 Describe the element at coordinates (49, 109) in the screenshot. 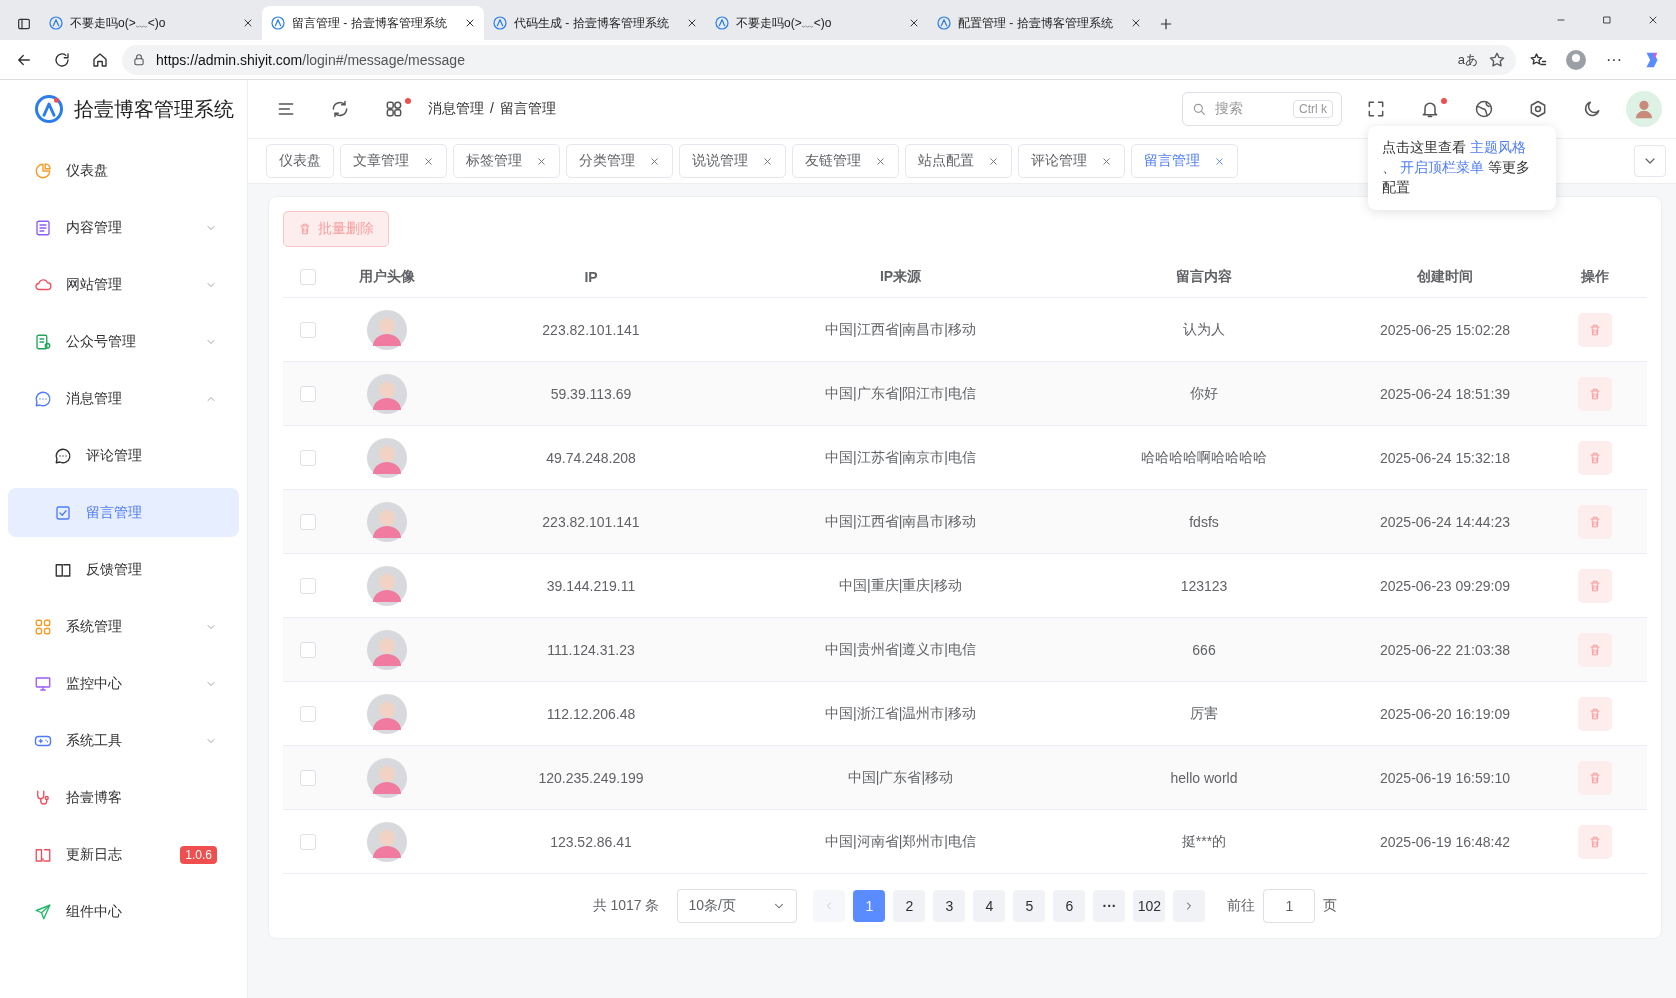

I see `logo-icon` at that location.